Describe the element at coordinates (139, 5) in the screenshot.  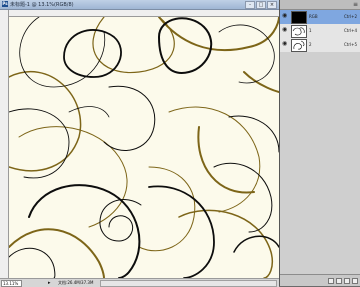
I see `document-titlebar: Ps 未标题-1 @ 13.1%(RGB/8) - □ ×` at that location.